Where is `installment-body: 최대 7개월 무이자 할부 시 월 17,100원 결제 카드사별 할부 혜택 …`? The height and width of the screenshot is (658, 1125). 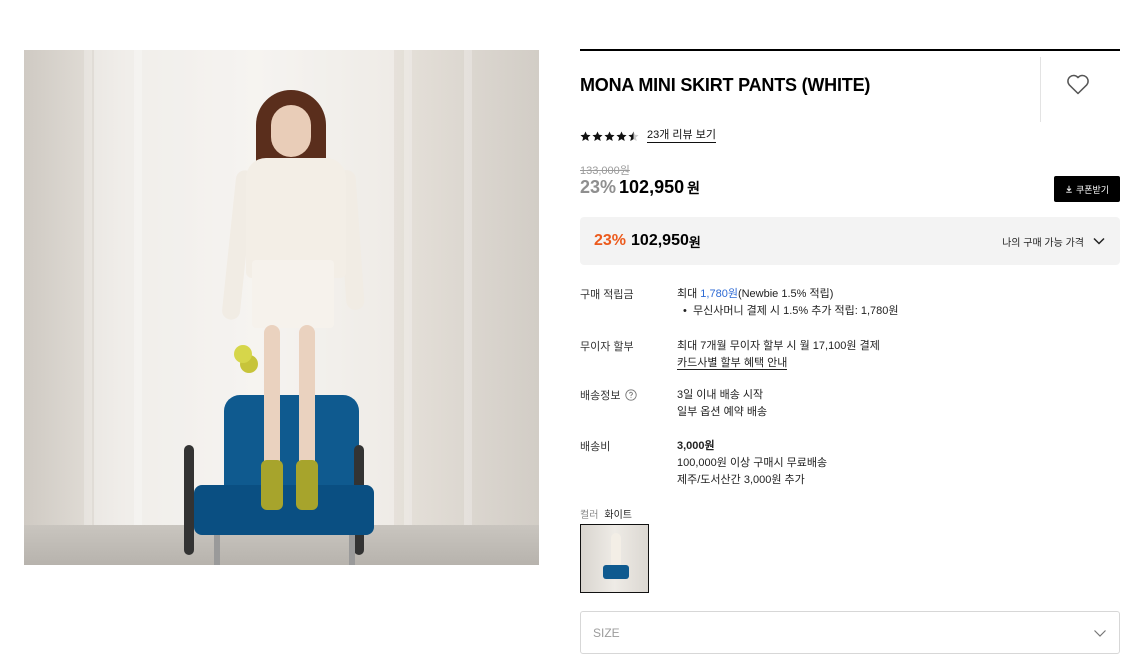
installment-body: 최대 7개월 무이자 할부 시 월 17,100원 결제 카드사별 할부 혜택 … is located at coordinates (778, 355).